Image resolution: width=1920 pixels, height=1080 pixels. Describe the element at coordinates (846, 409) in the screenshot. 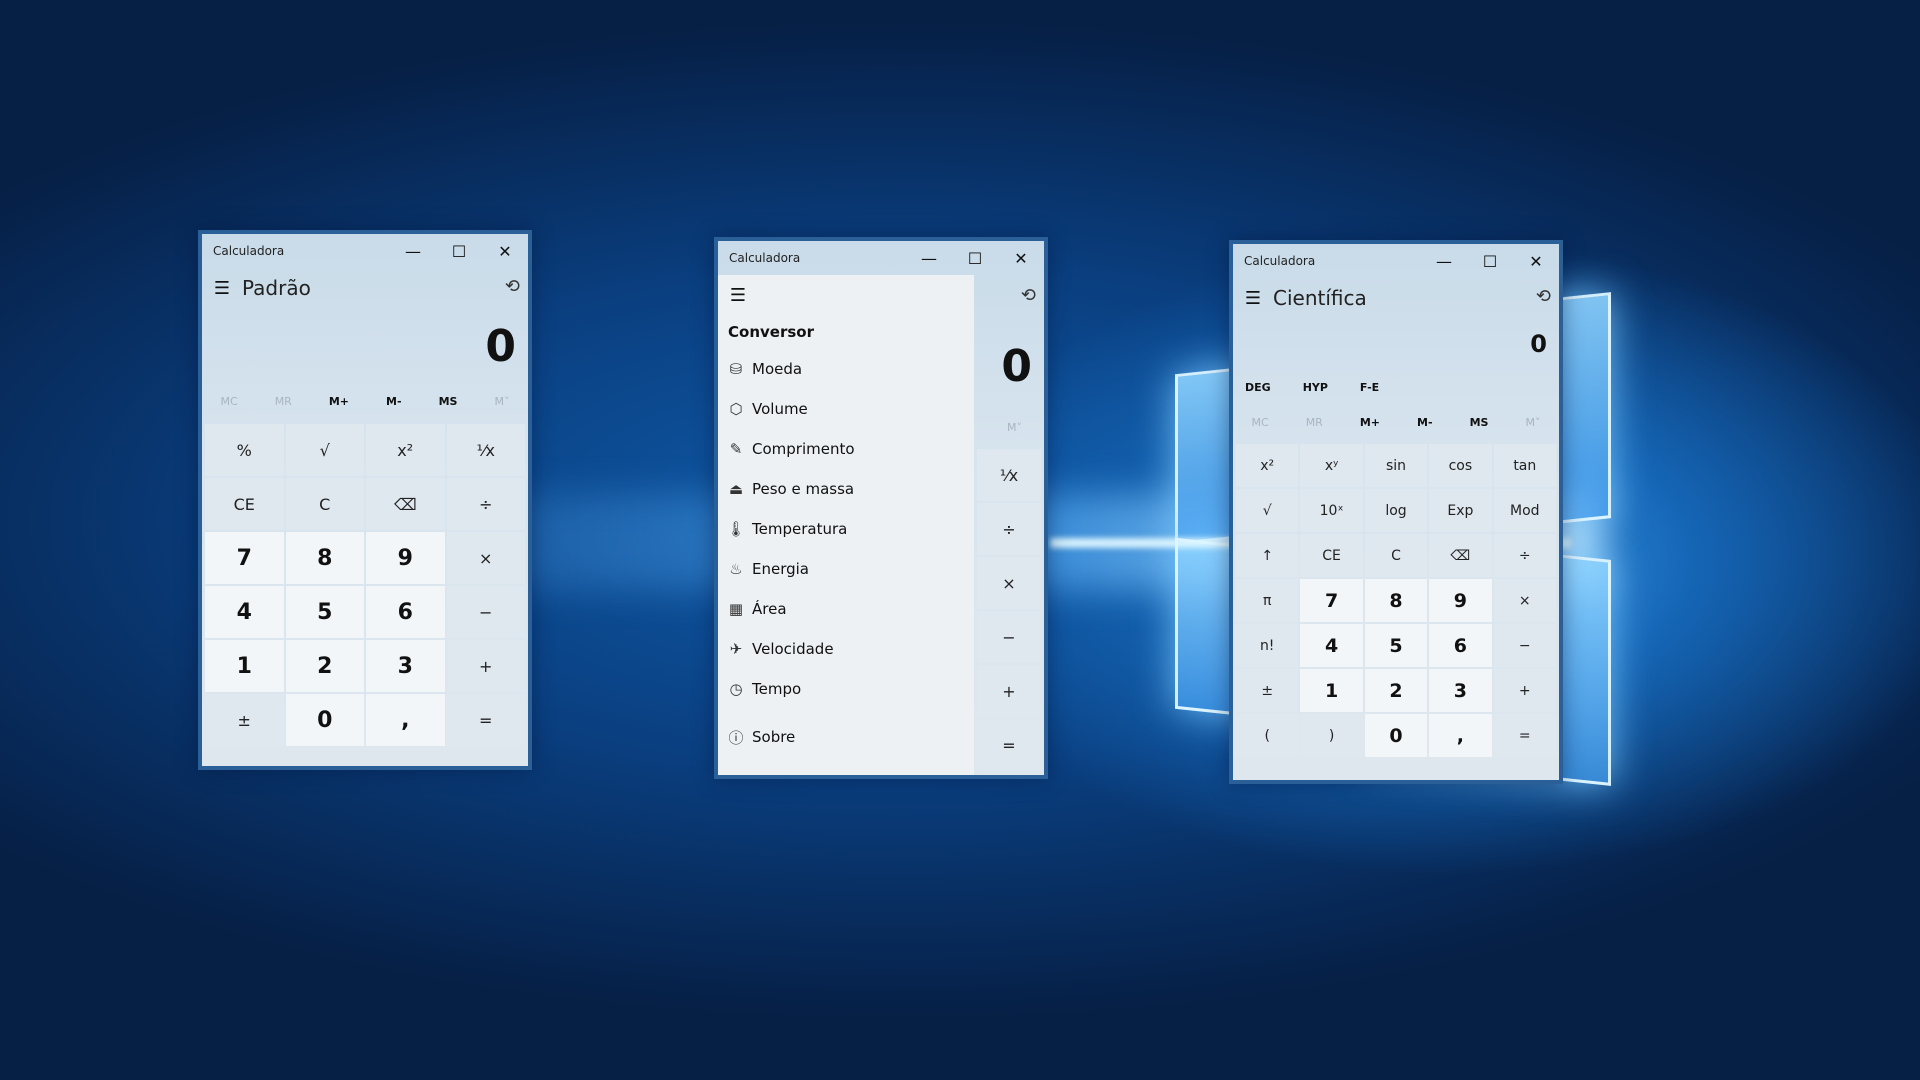

I see `menu-item-volume: ⬡ Volume` at that location.